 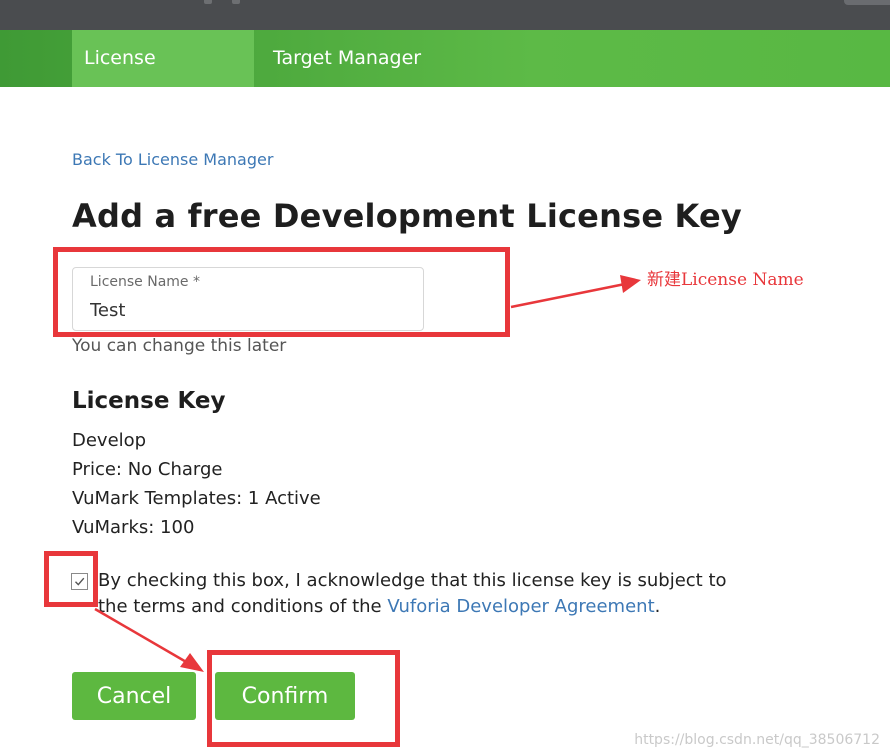 I want to click on arrow-head-to-note, so click(x=630, y=284).